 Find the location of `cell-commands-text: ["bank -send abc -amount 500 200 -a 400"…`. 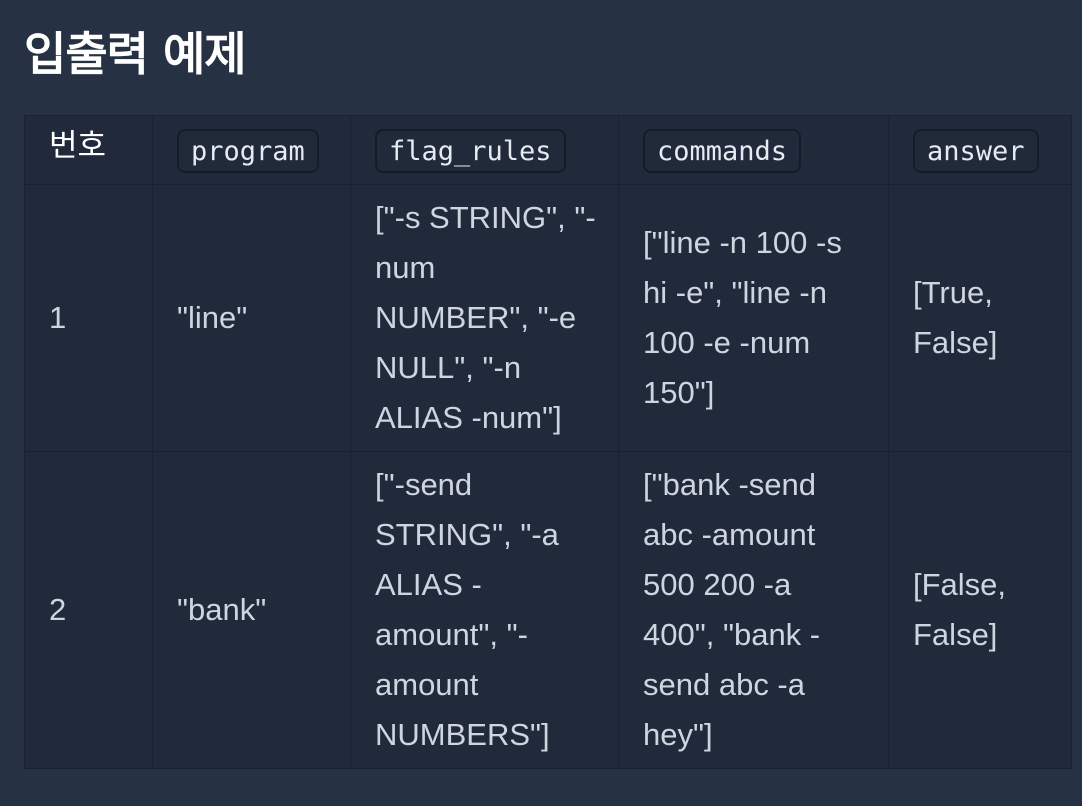

cell-commands-text: ["bank -send abc -amount 500 200 -a 400"… is located at coordinates (732, 609).